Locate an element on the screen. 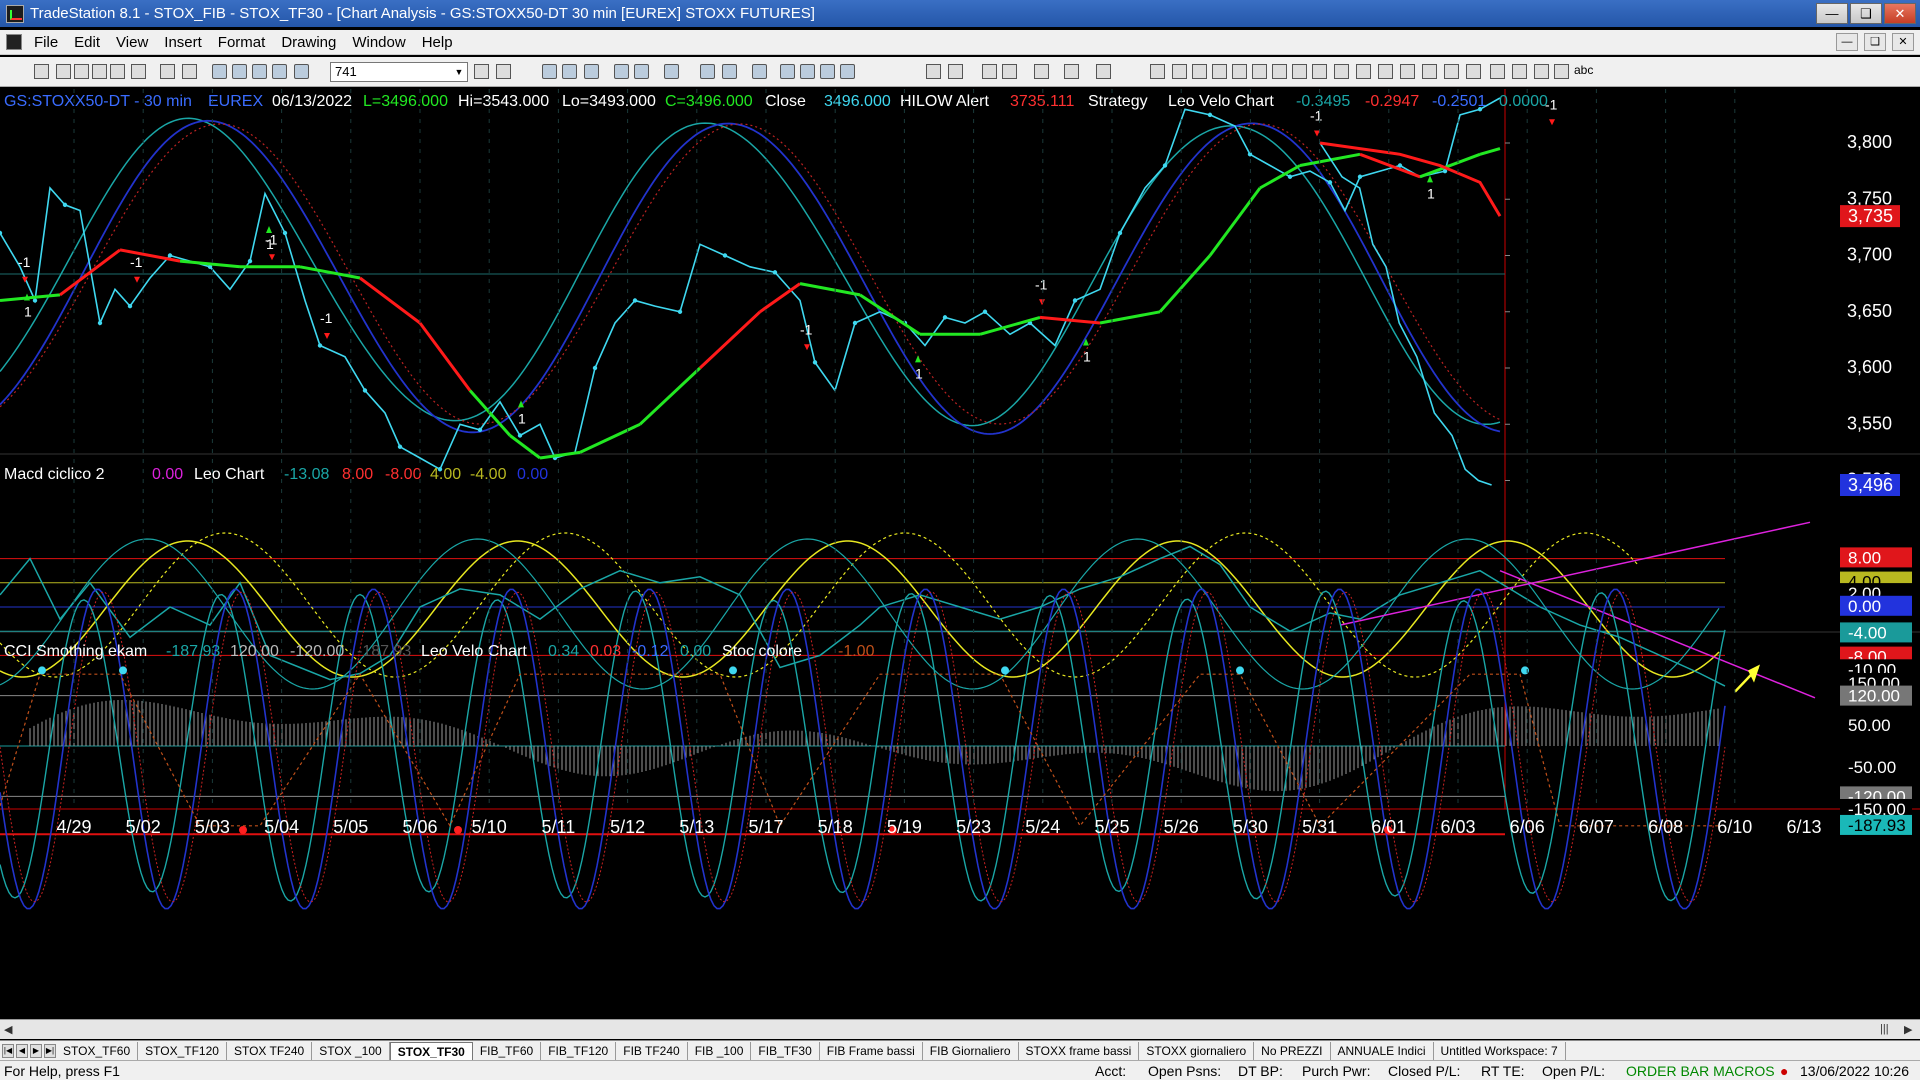 The height and width of the screenshot is (1080, 1920). tab-stox-tf60: STOX_TF60 is located at coordinates (97, 1050).